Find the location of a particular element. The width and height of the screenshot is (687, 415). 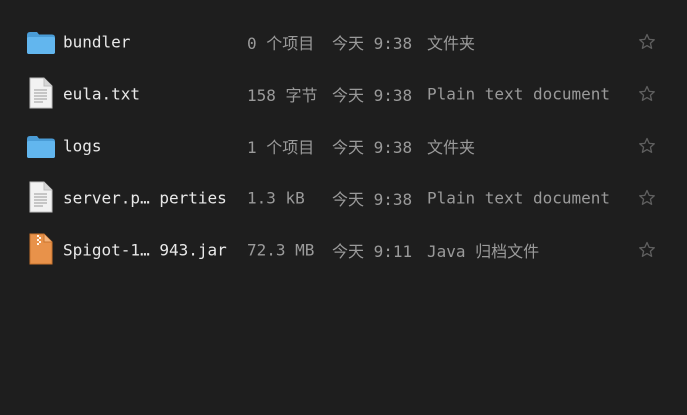

file-name: eula.txt is located at coordinates (102, 94).